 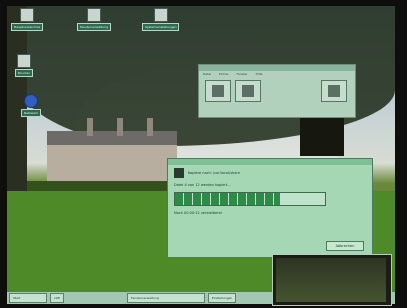 I want to click on inset-screenshot-image, so click(x=331, y=280).